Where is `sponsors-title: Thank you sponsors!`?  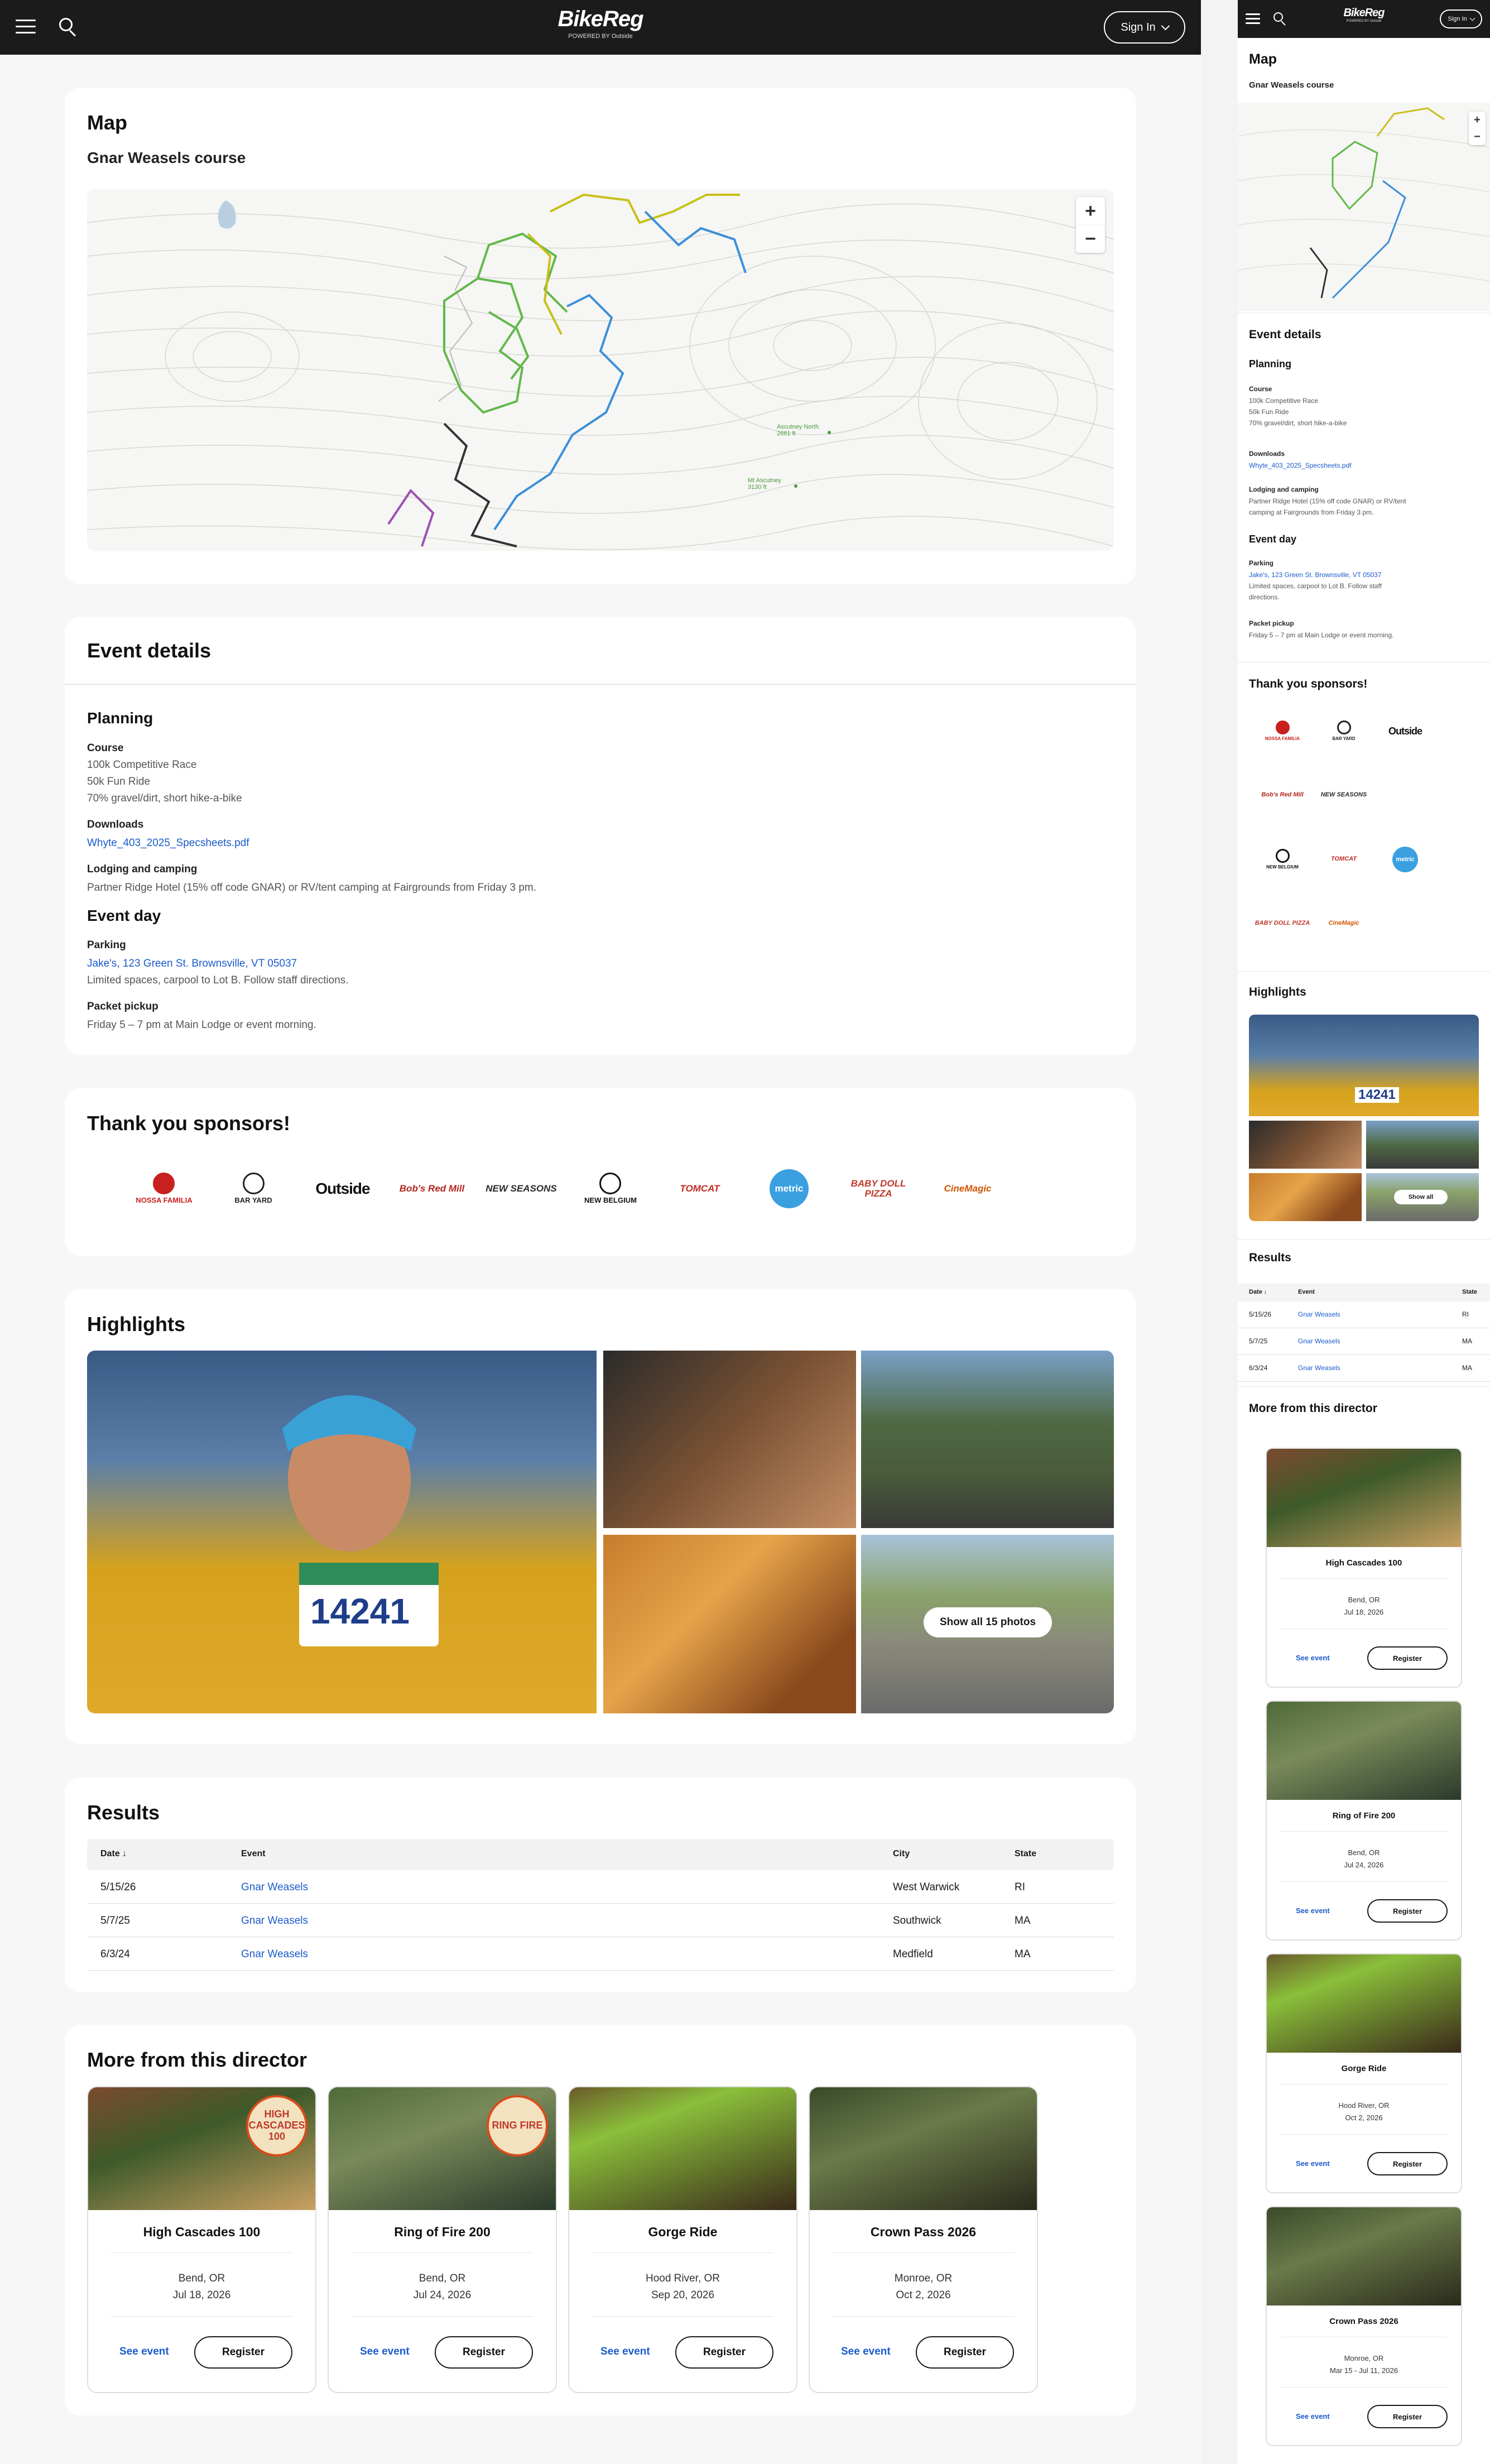 sponsors-title: Thank you sponsors! is located at coordinates (1309, 684).